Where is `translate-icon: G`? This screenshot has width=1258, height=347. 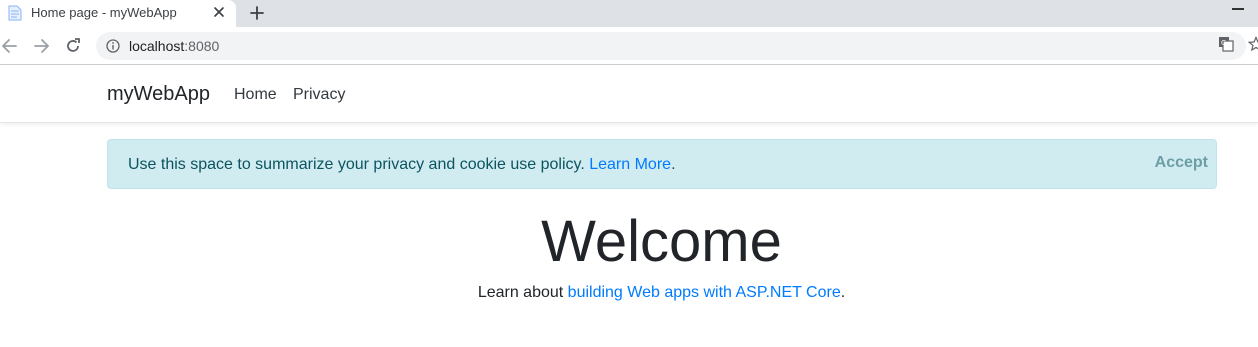 translate-icon: G is located at coordinates (1226, 44).